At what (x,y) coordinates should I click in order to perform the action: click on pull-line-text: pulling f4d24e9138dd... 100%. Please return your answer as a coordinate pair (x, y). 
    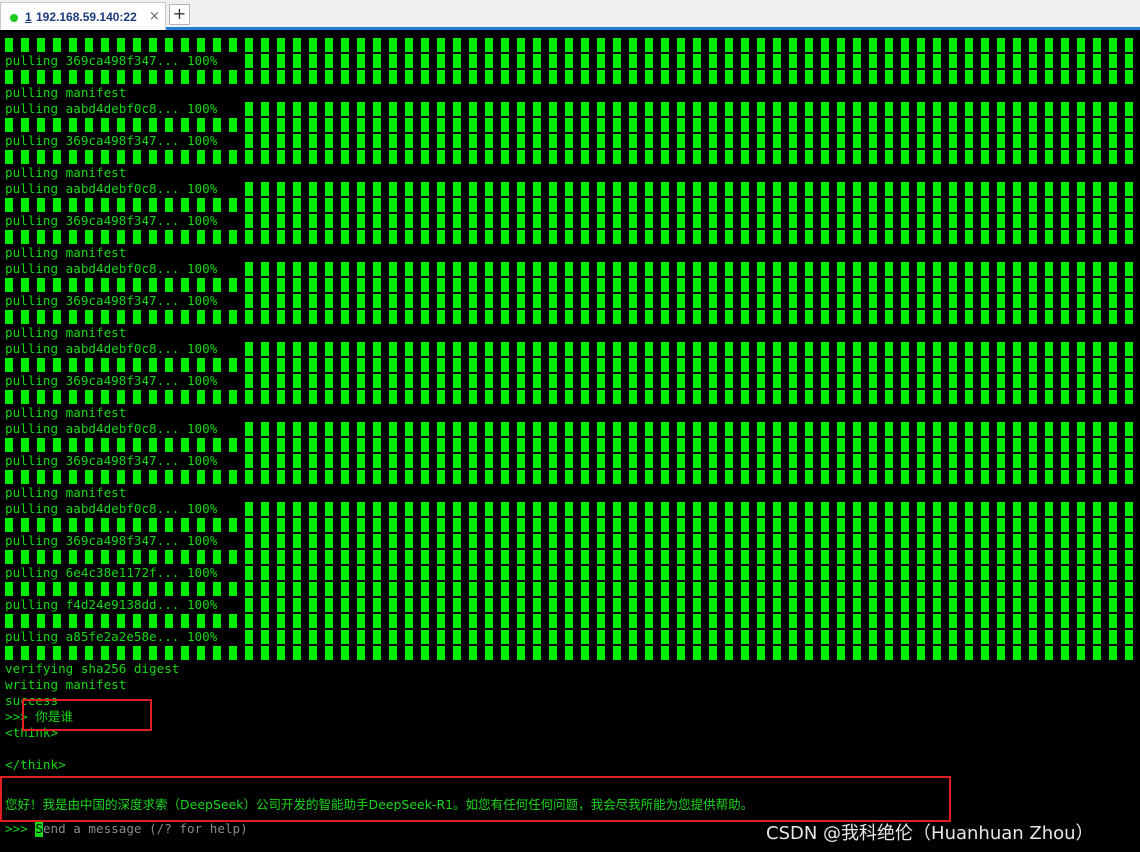
    Looking at the image, I should click on (111, 604).